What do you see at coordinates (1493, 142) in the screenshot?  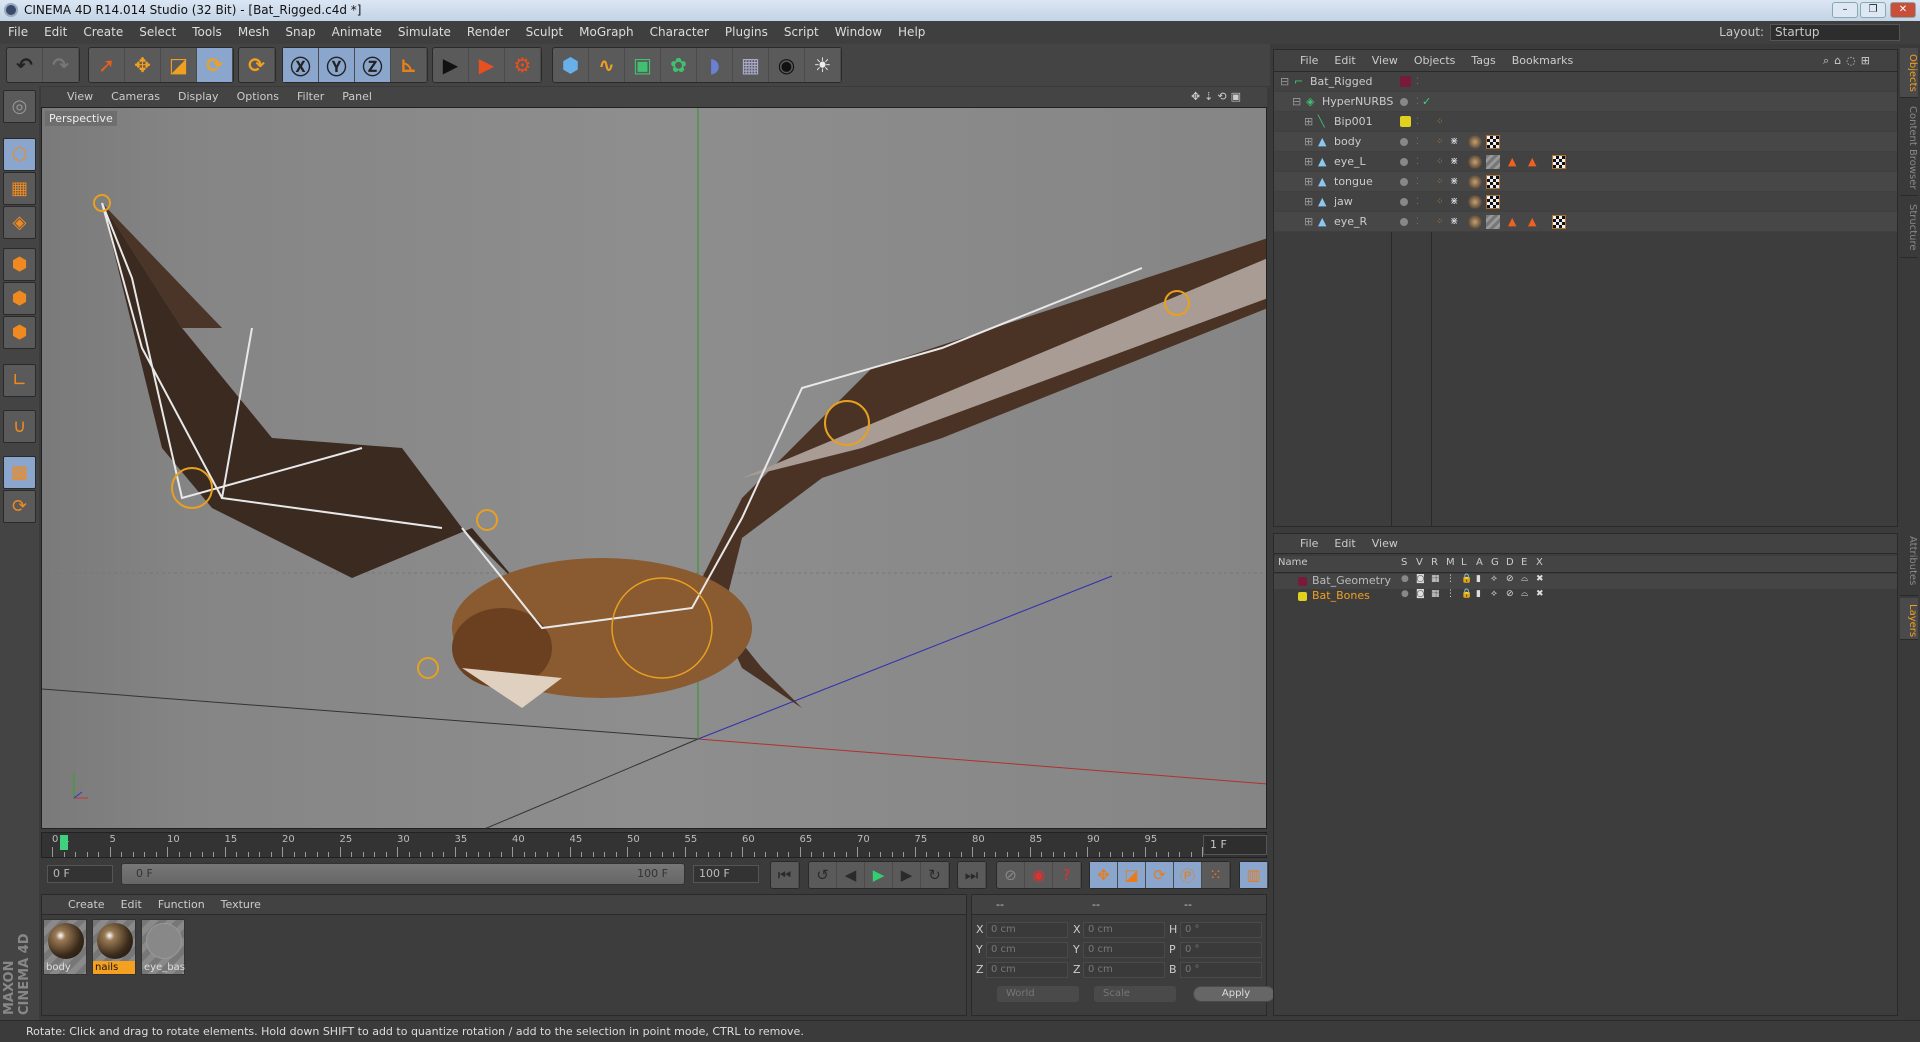 I see `uvw-tag-icon` at bounding box center [1493, 142].